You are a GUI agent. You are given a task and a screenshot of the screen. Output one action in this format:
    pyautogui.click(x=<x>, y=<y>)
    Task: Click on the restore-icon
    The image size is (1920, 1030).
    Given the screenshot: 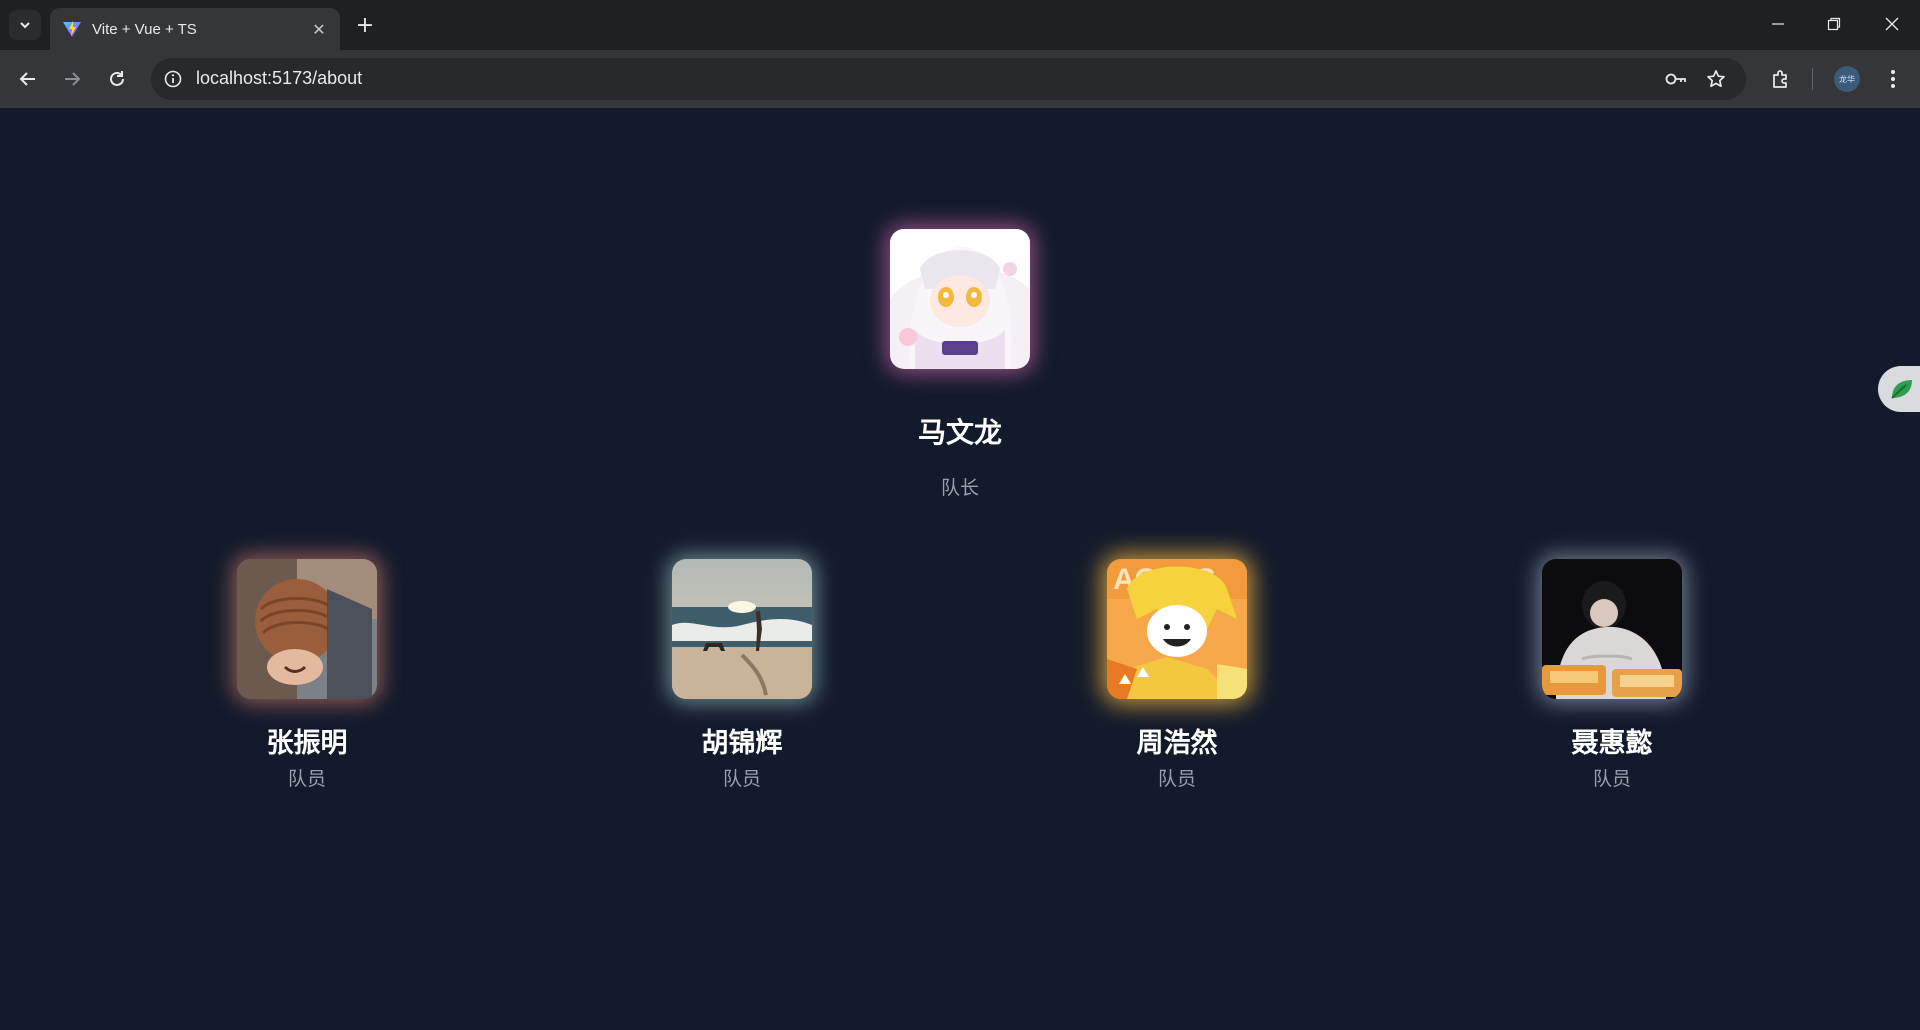 What is the action you would take?
    pyautogui.click(x=1834, y=24)
    